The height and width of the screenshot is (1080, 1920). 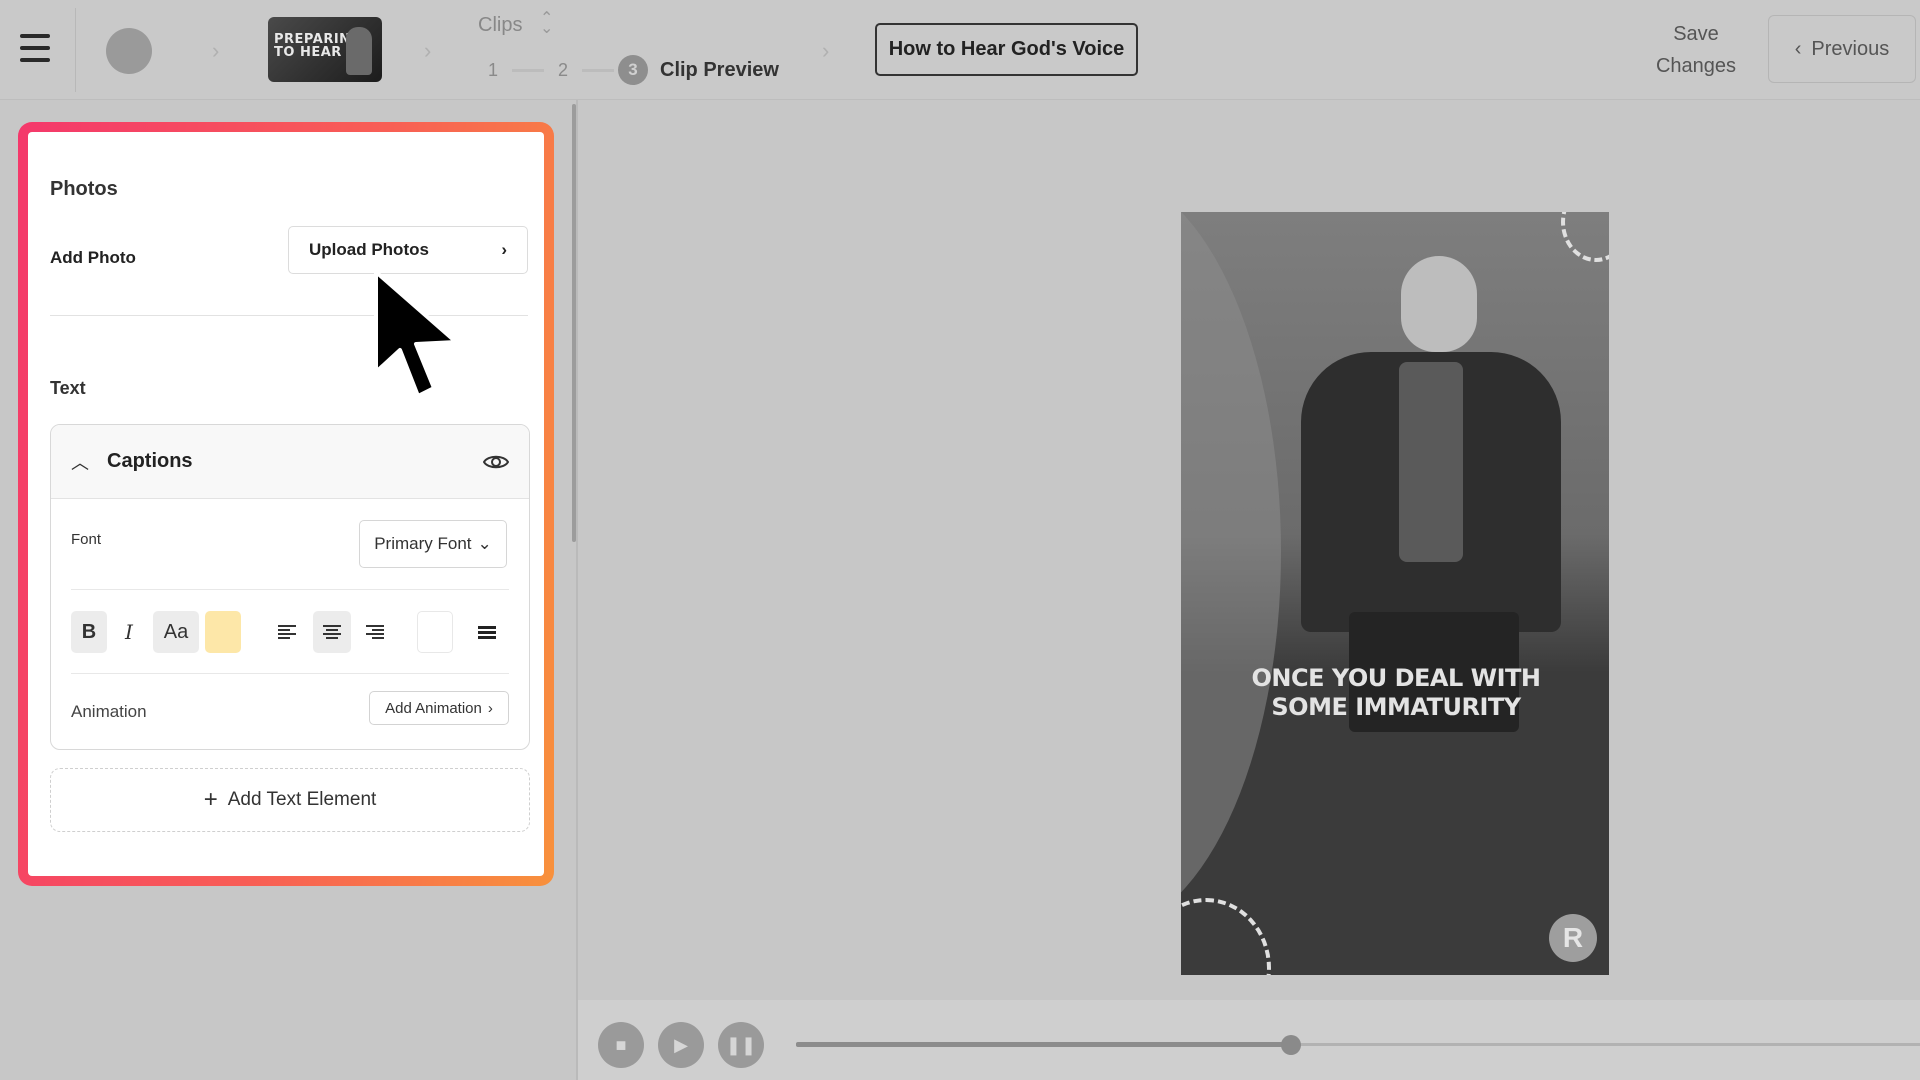 I want to click on player-controls: ■ ▶ ❚❚, so click(x=1249, y=1040).